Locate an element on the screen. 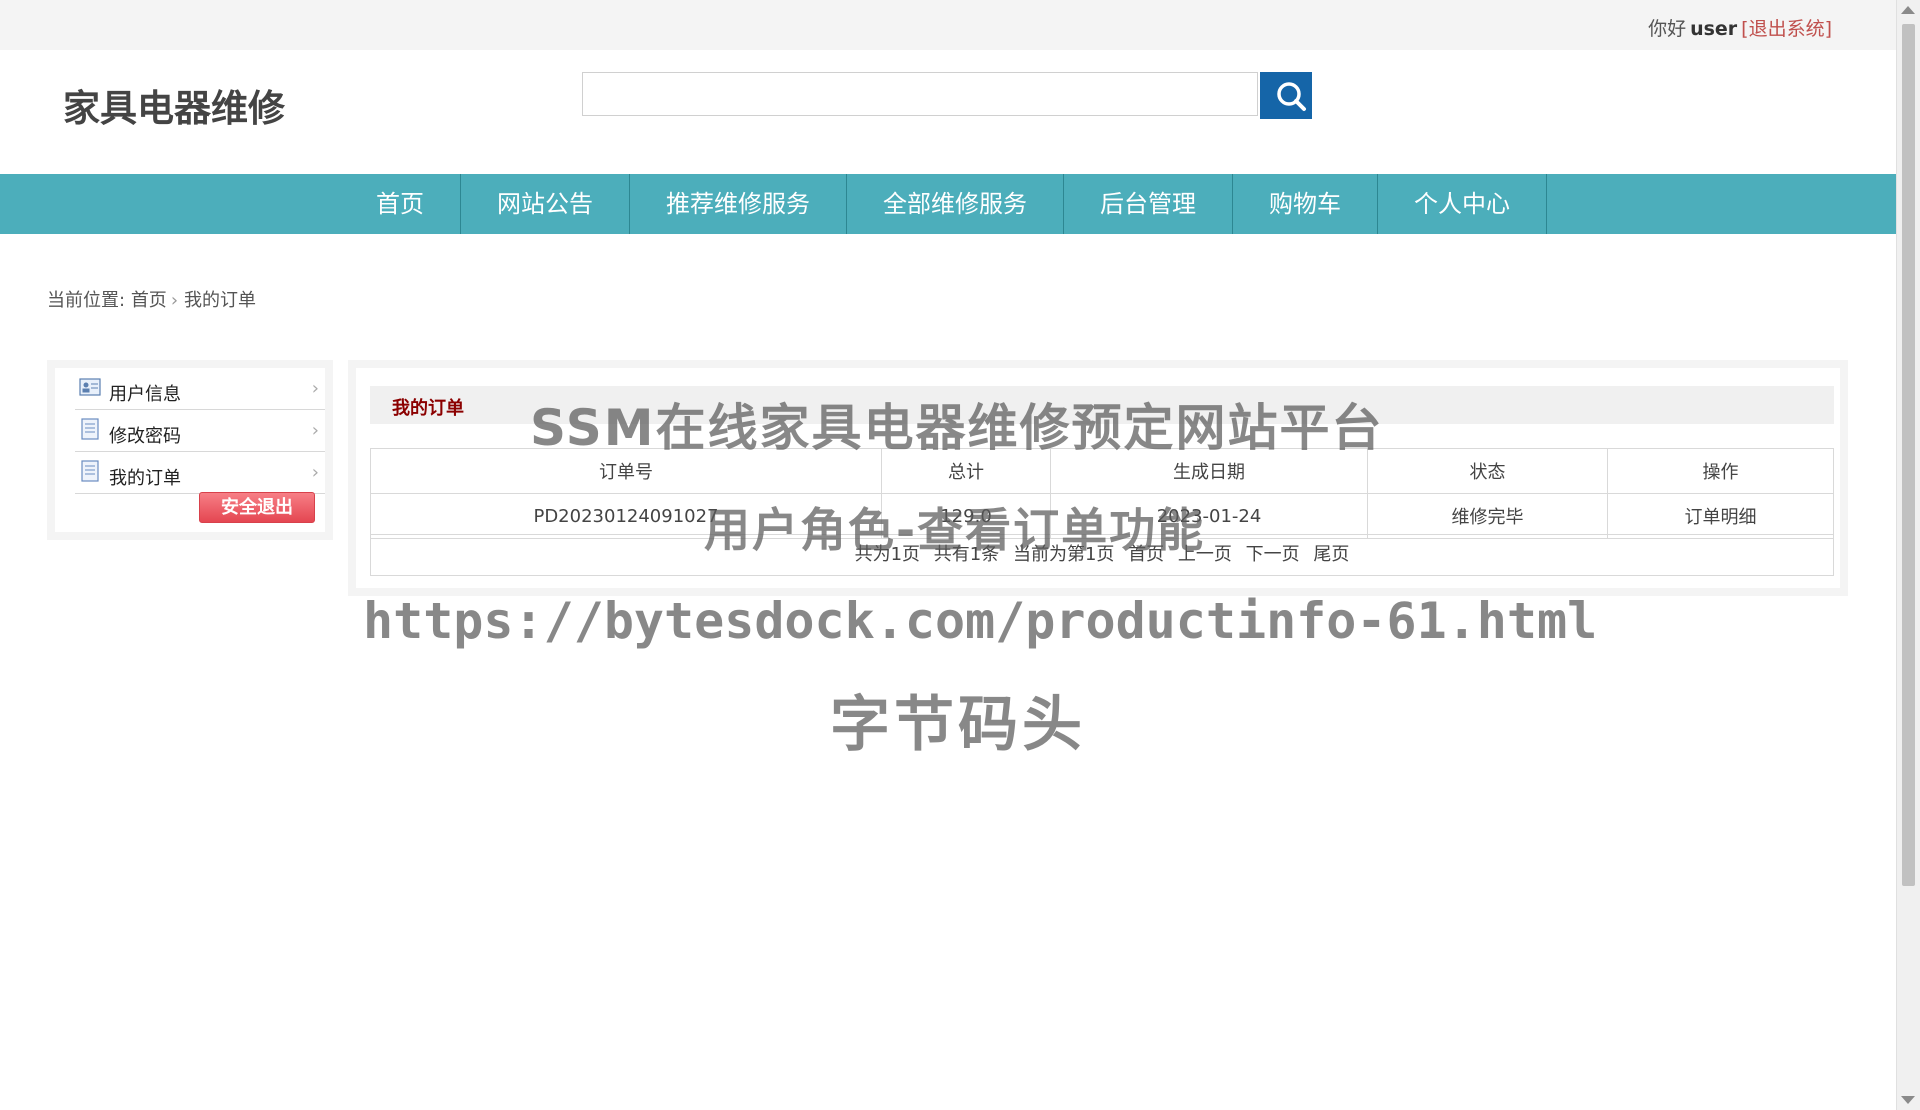 This screenshot has height=1110, width=1920. sidebar-item-label: 我的订单 is located at coordinates (145, 478).